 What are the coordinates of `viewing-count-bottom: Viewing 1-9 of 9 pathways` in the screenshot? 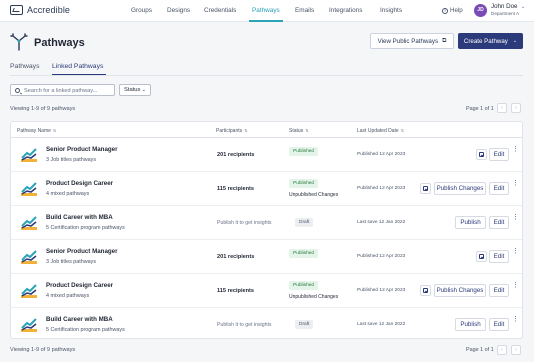 It's located at (43, 350).